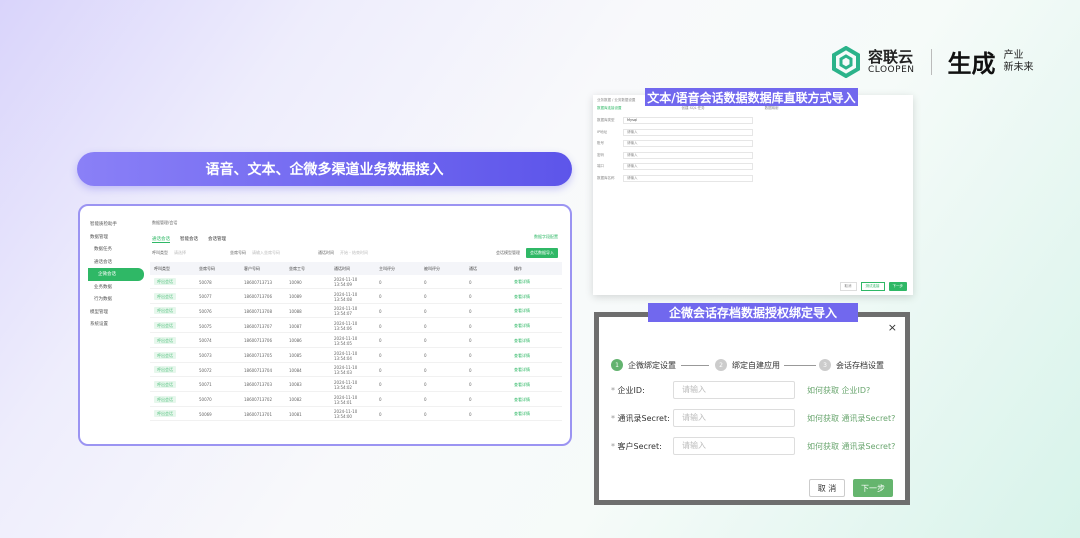 Image resolution: width=1080 pixels, height=538 pixels. I want to click on close-icon: ×, so click(892, 327).